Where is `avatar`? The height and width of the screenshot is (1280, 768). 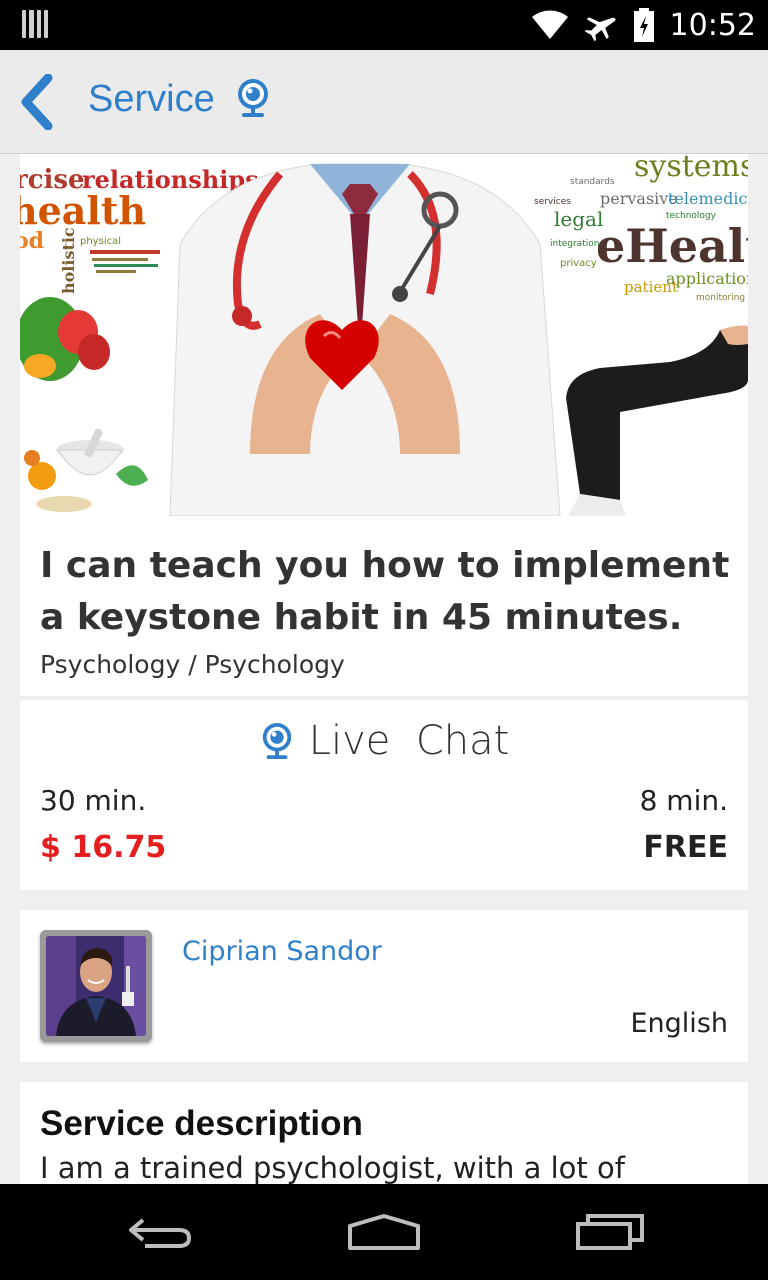 avatar is located at coordinates (96, 986).